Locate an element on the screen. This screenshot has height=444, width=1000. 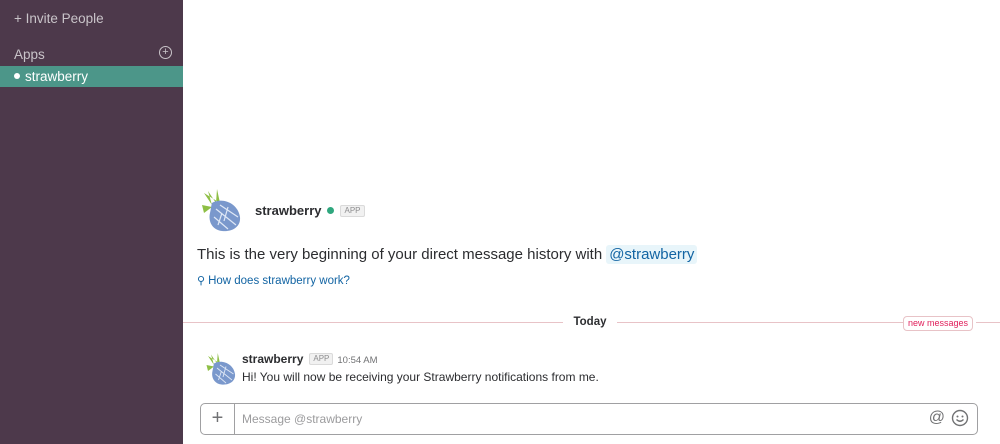
presence-icon is located at coordinates (331, 211).